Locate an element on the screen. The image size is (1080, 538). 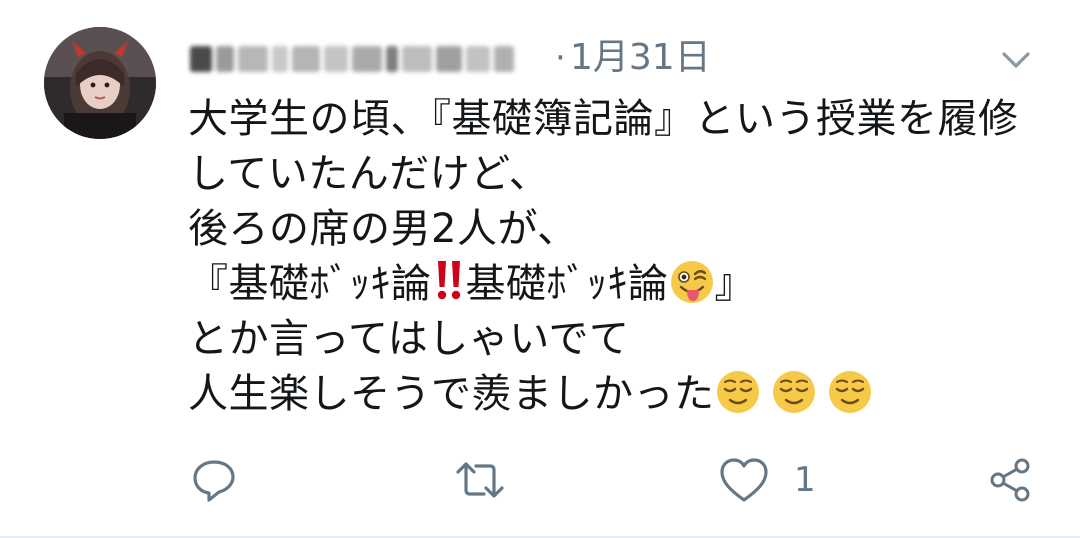
share-button is located at coordinates (1010, 480).